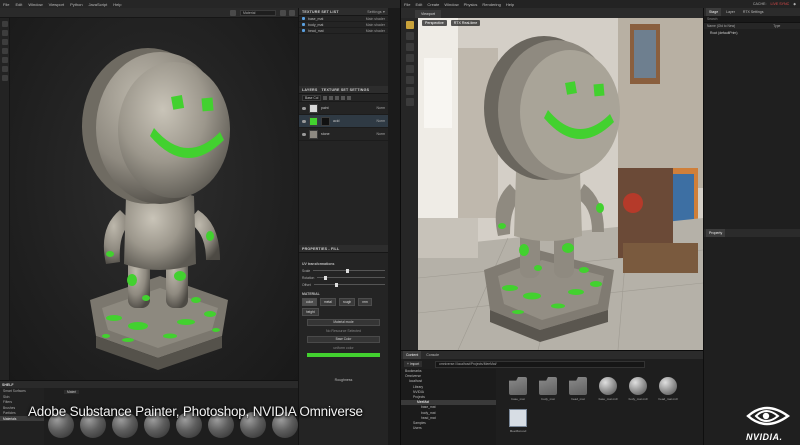  Describe the element at coordinates (5, 69) in the screenshot. I see `clone-icon` at that location.